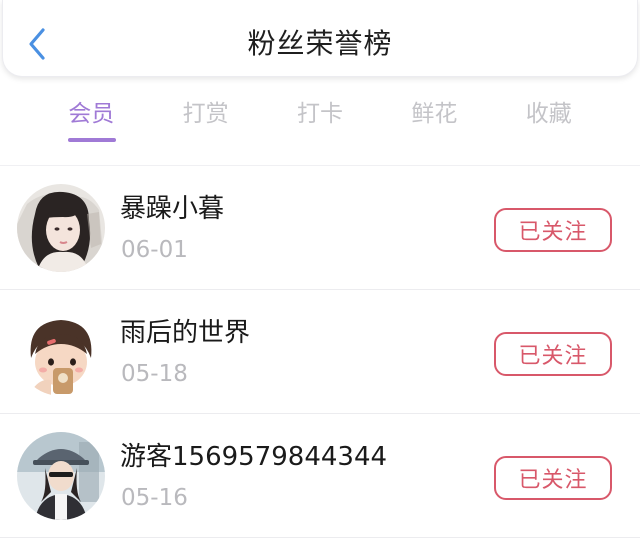  What do you see at coordinates (154, 374) in the screenshot?
I see `user-date: 05-18` at bounding box center [154, 374].